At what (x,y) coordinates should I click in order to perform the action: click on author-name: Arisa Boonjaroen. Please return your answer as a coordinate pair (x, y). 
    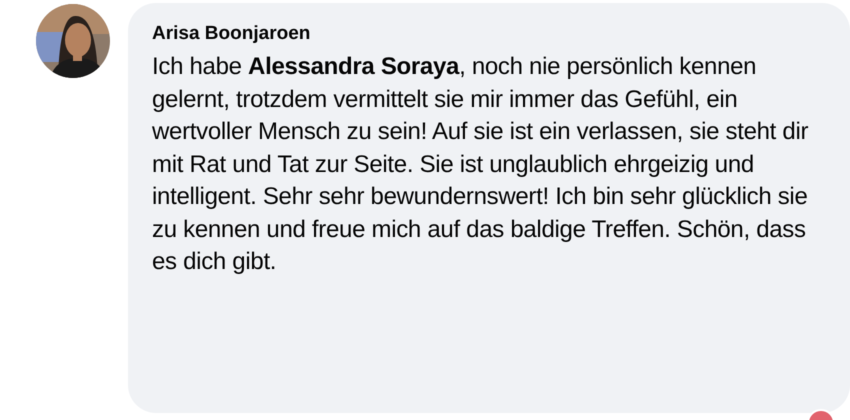
    Looking at the image, I should click on (231, 34).